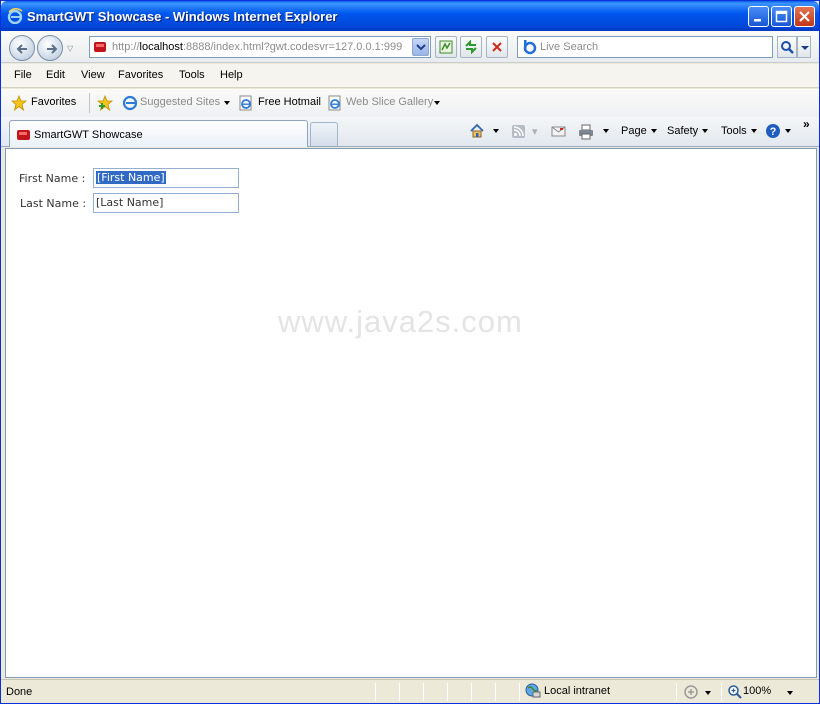 Image resolution: width=820 pixels, height=704 pixels. What do you see at coordinates (89, 103) in the screenshot?
I see `favorites-separator` at bounding box center [89, 103].